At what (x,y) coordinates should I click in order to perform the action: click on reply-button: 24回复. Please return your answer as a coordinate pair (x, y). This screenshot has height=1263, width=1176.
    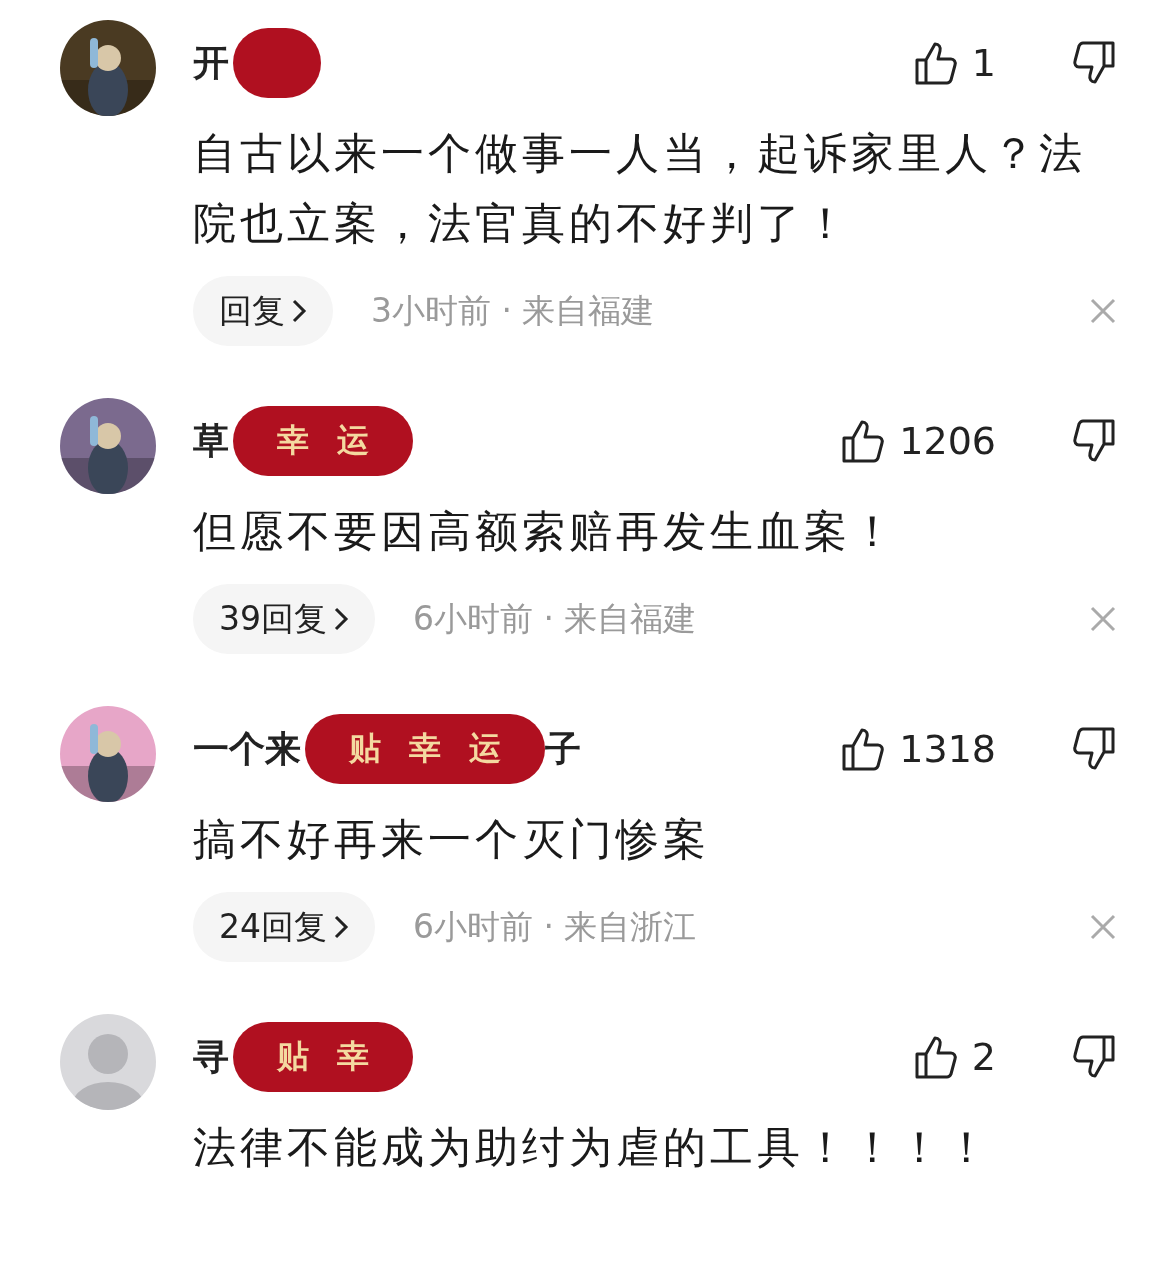
    Looking at the image, I should click on (284, 927).